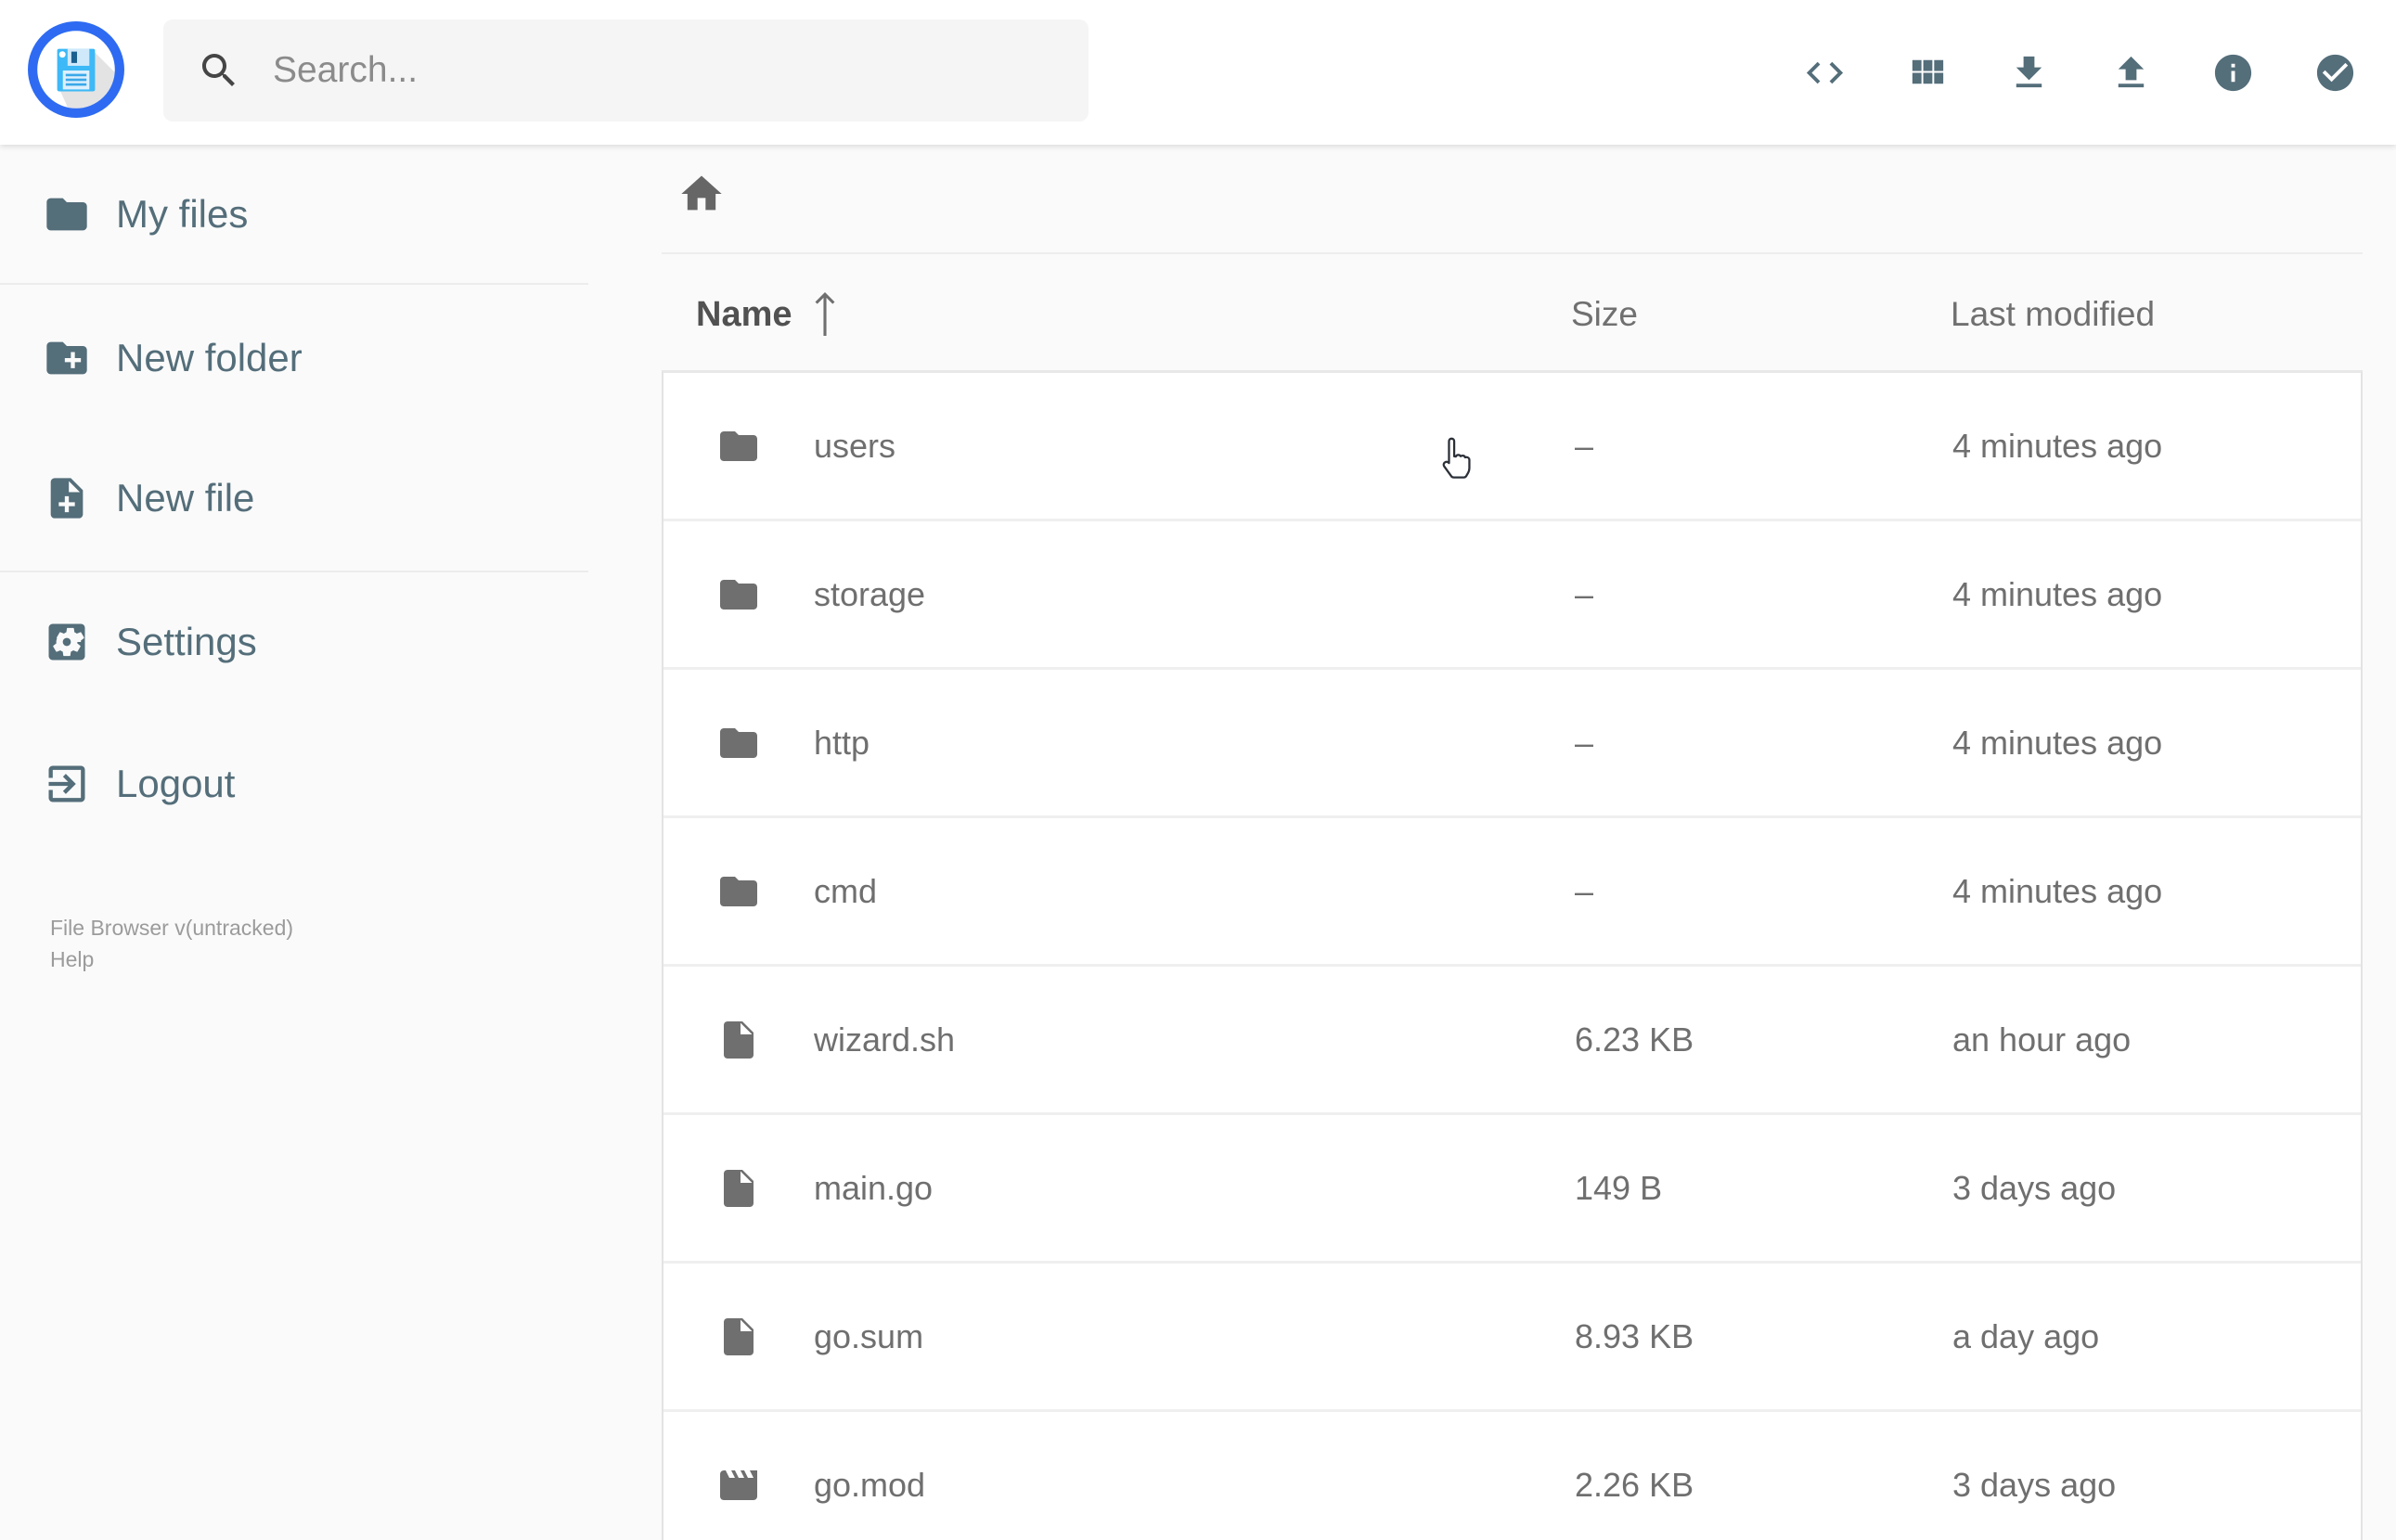 This screenshot has width=2396, height=1540. I want to click on column-header-name: Name, so click(744, 315).